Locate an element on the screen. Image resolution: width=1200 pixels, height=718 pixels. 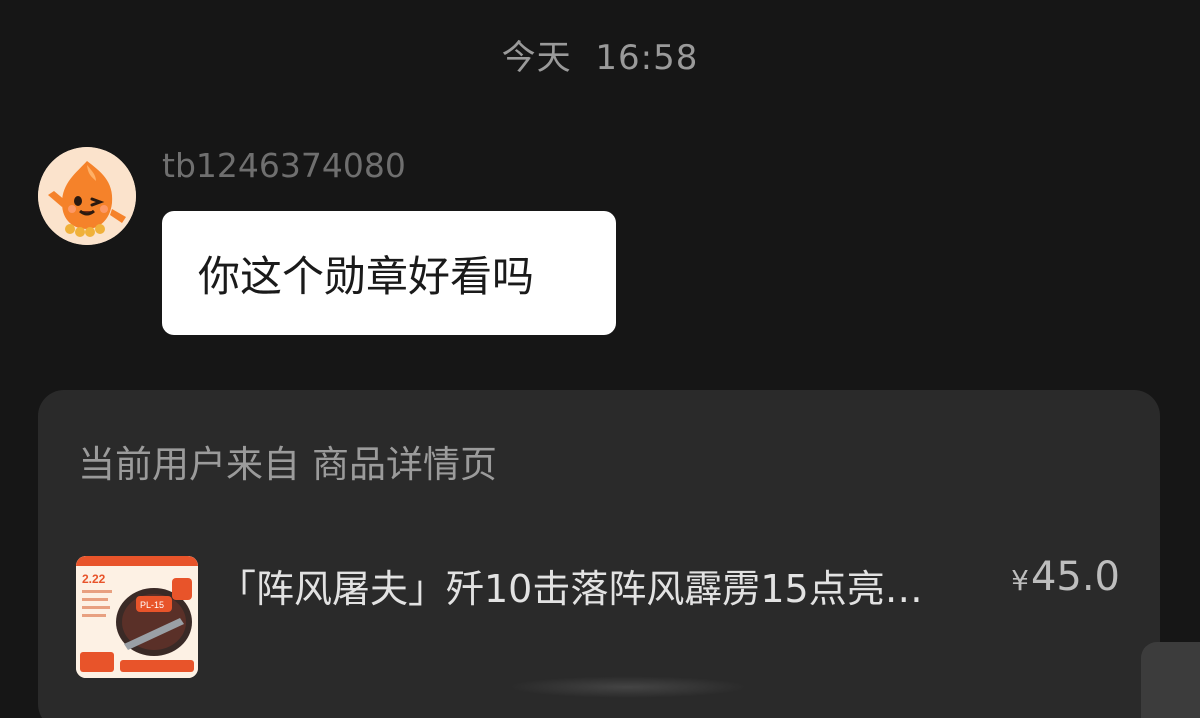
blurred-overlay is located at coordinates (628, 687).